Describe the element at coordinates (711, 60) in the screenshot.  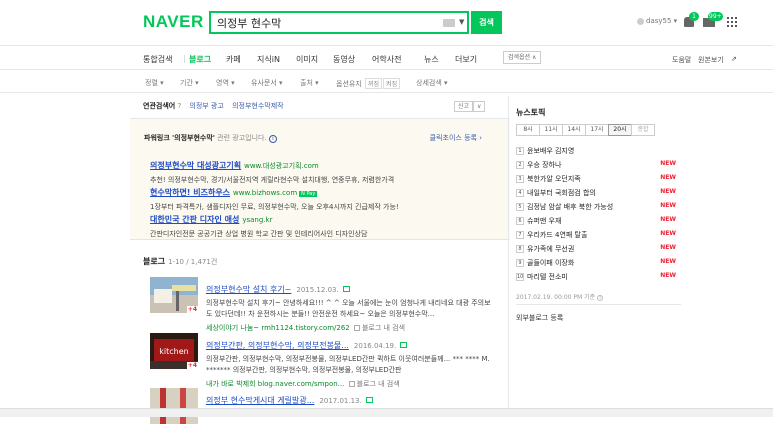
I see `original-view-link: 원본보기` at that location.